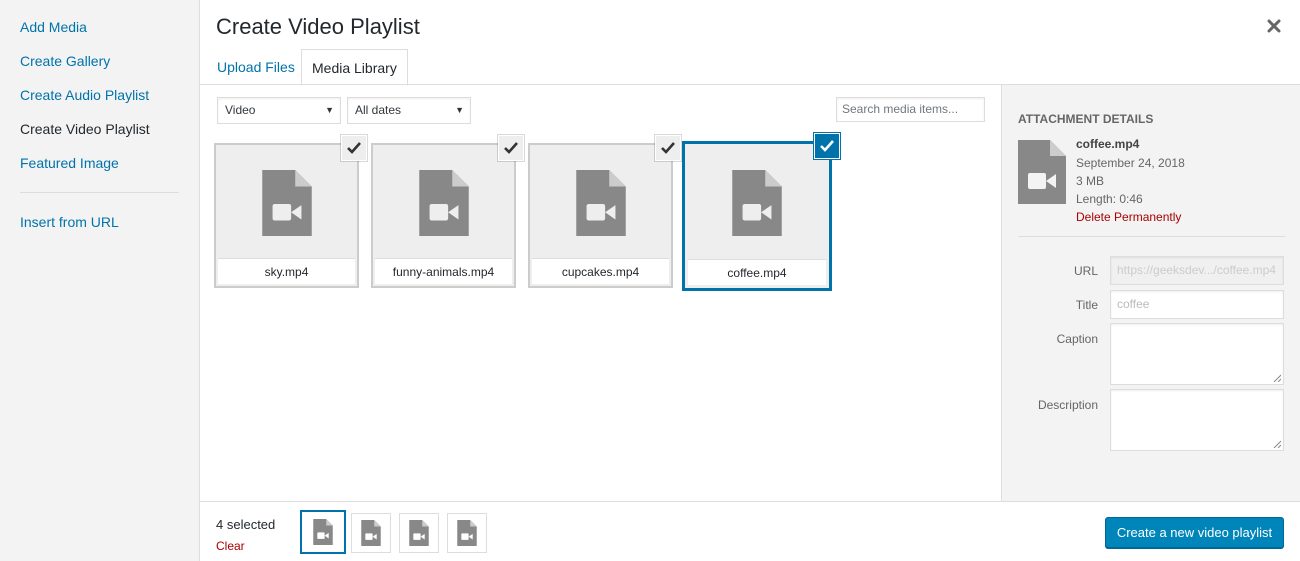 The height and width of the screenshot is (561, 1300). I want to click on attachment-filename: funny-animals.mp4, so click(443, 271).